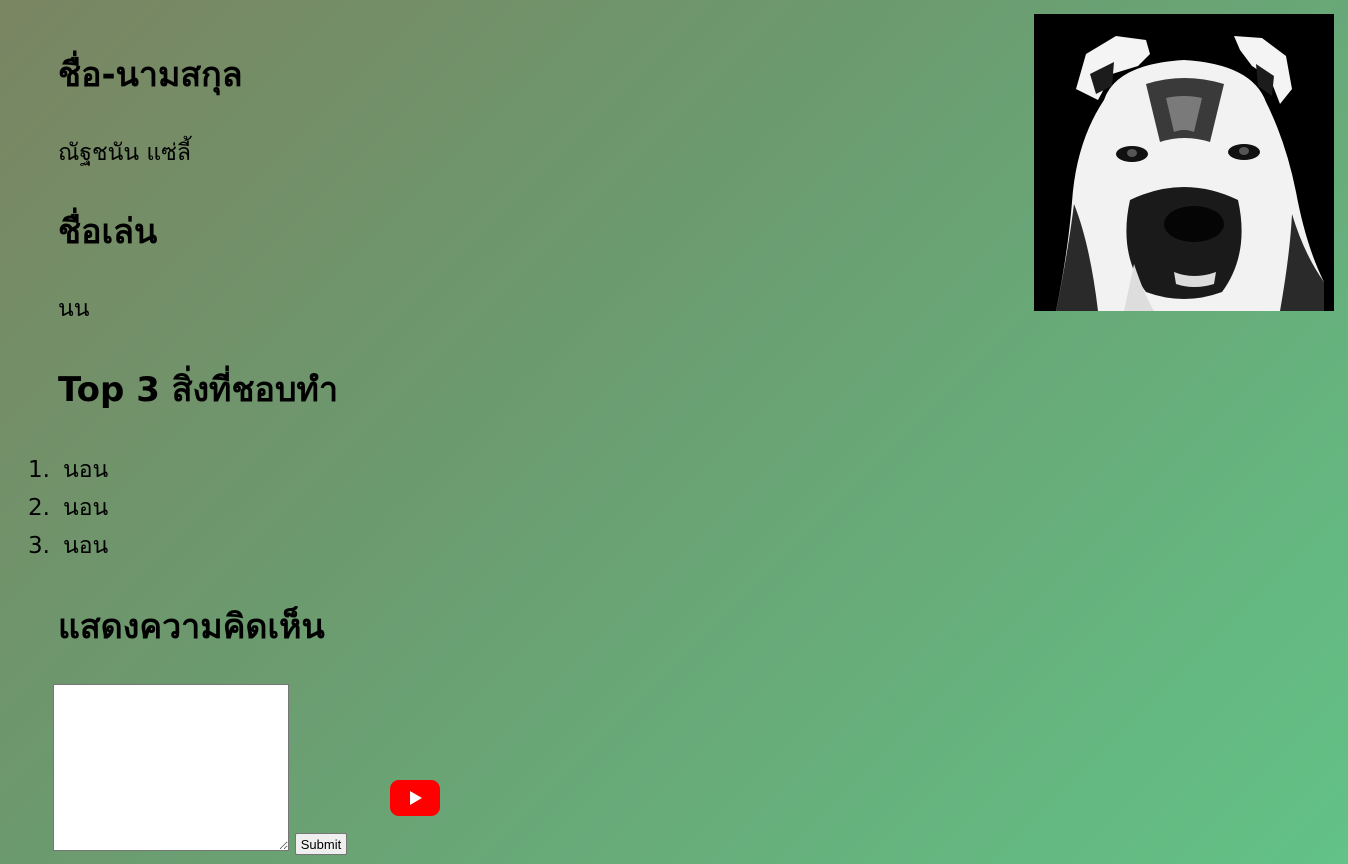  Describe the element at coordinates (124, 153) in the screenshot. I see `name-value: ณัฐชนัน แซ่ลี้` at that location.